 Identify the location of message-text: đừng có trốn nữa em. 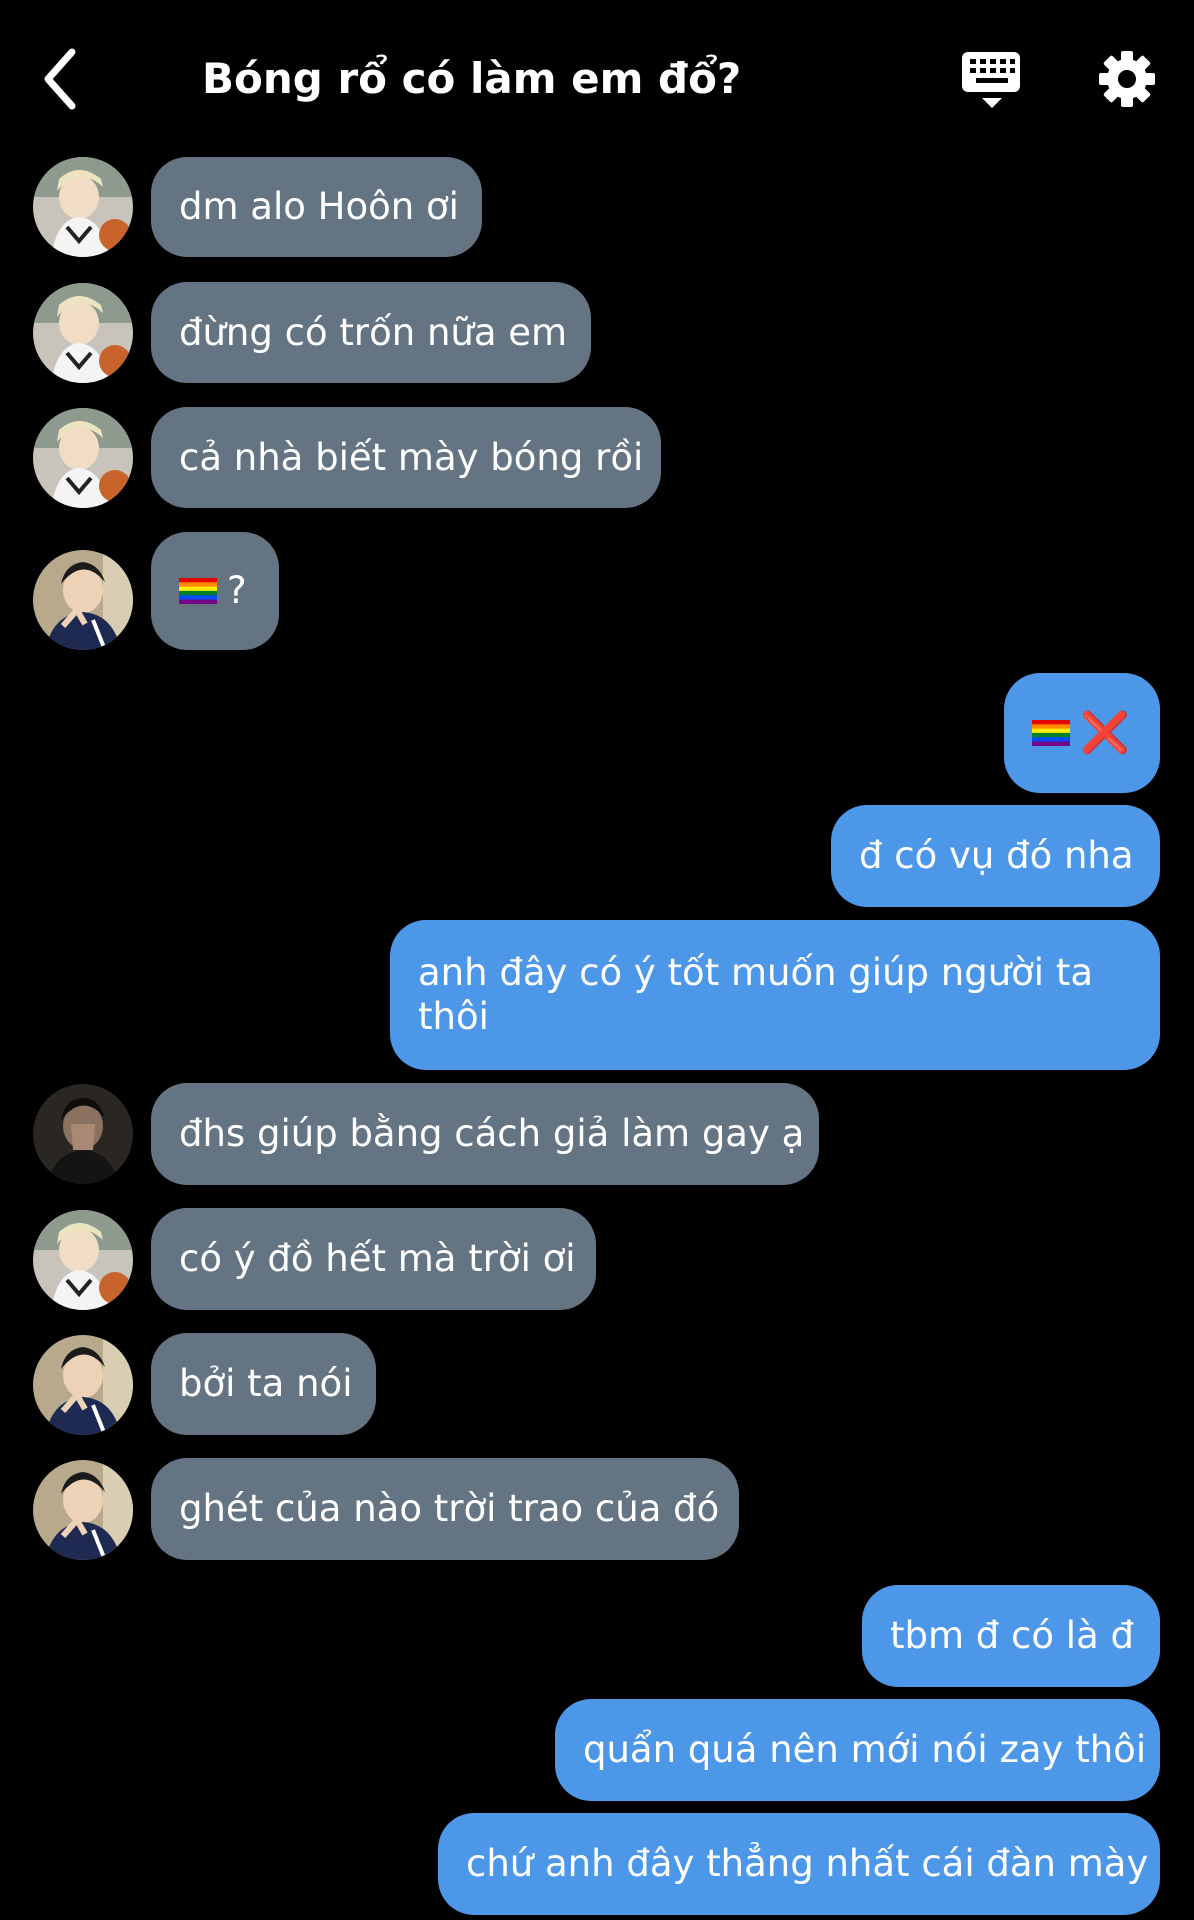
(373, 332).